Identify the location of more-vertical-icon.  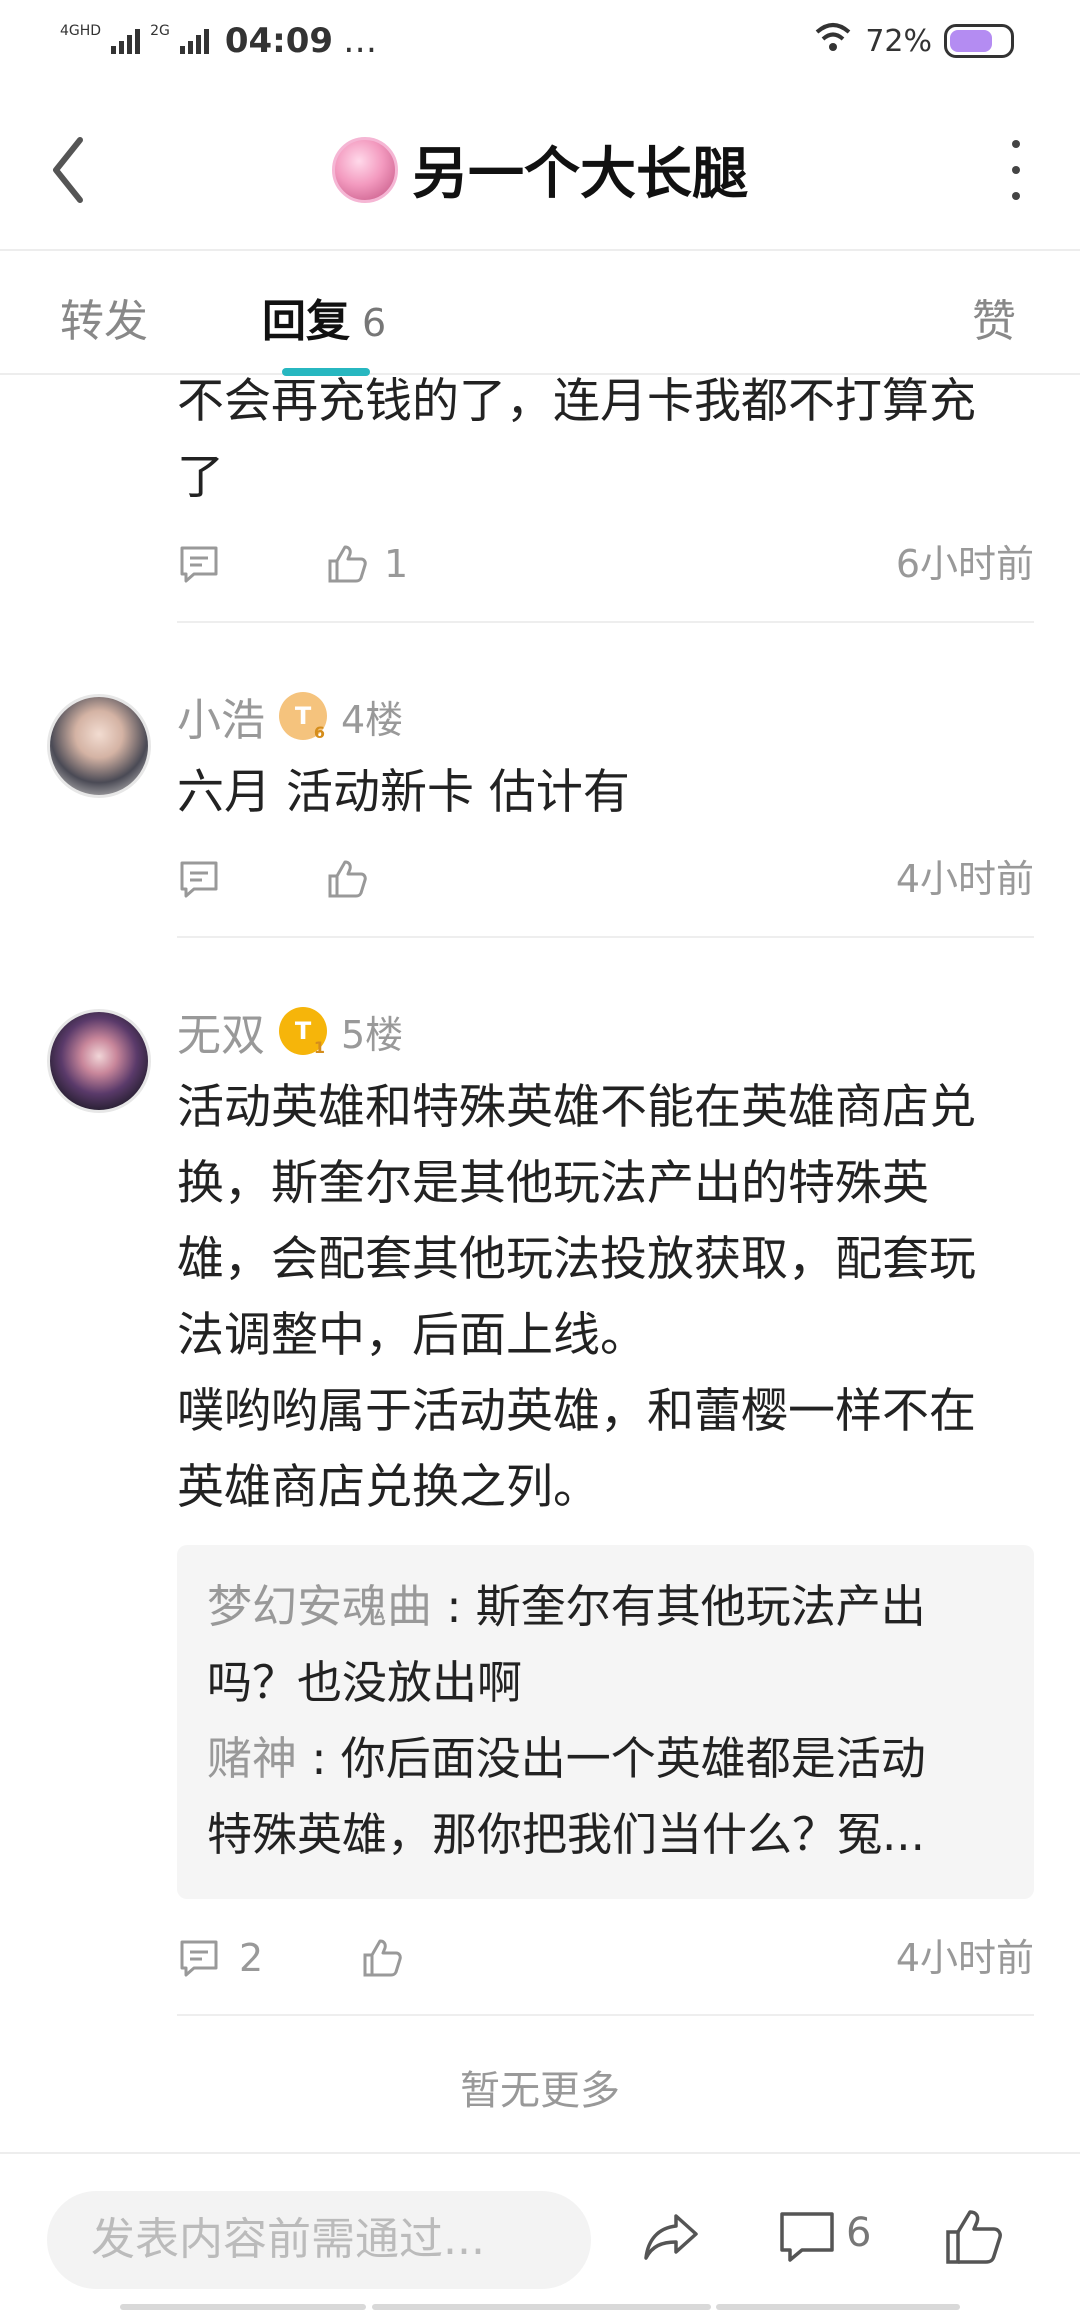
(1016, 170).